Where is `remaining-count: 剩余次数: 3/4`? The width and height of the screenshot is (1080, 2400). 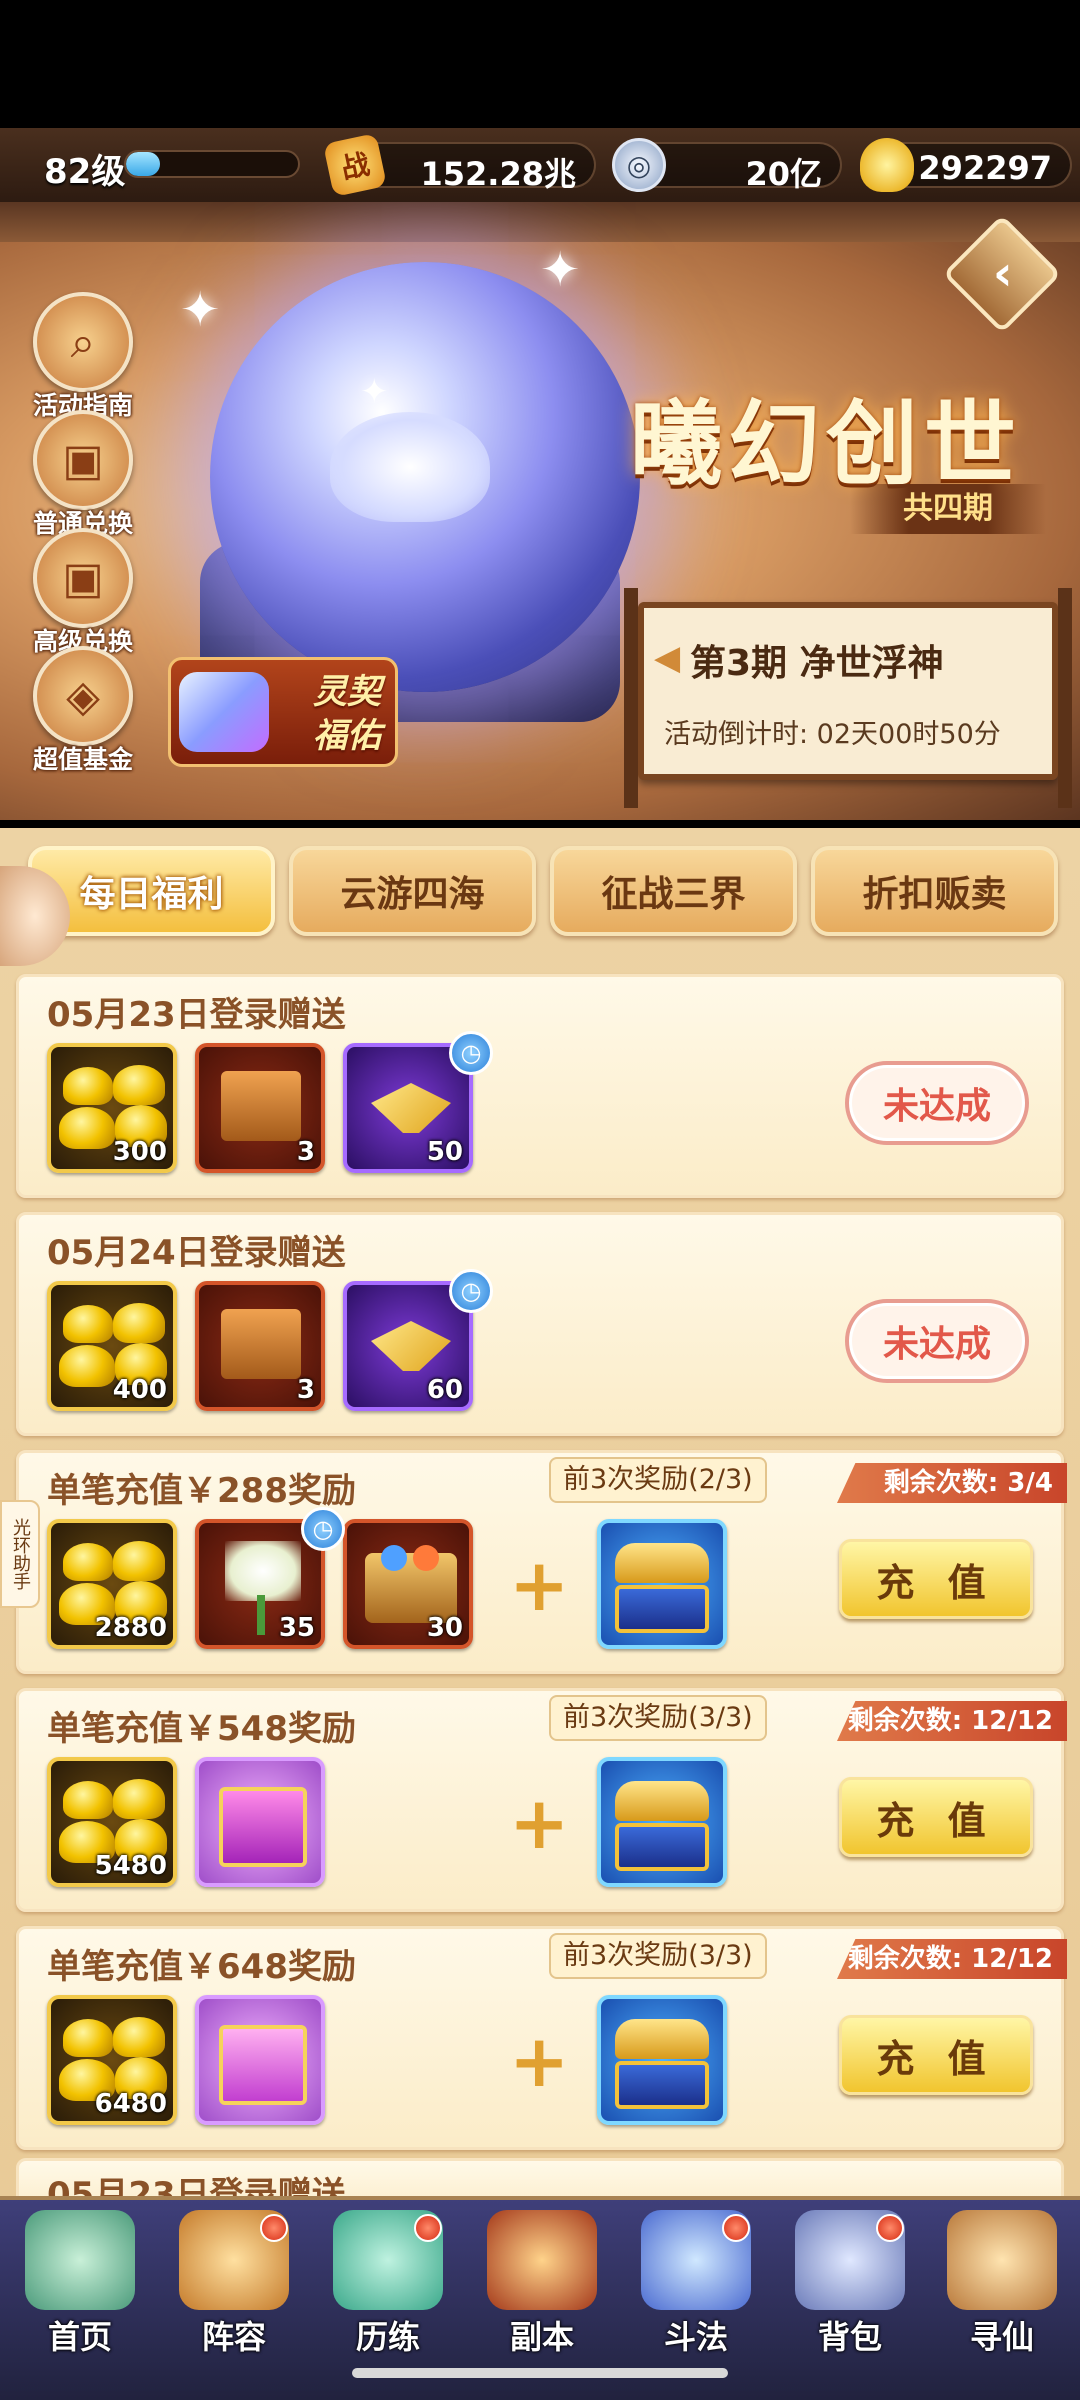
remaining-count: 剩余次数: 3/4 is located at coordinates (952, 1483).